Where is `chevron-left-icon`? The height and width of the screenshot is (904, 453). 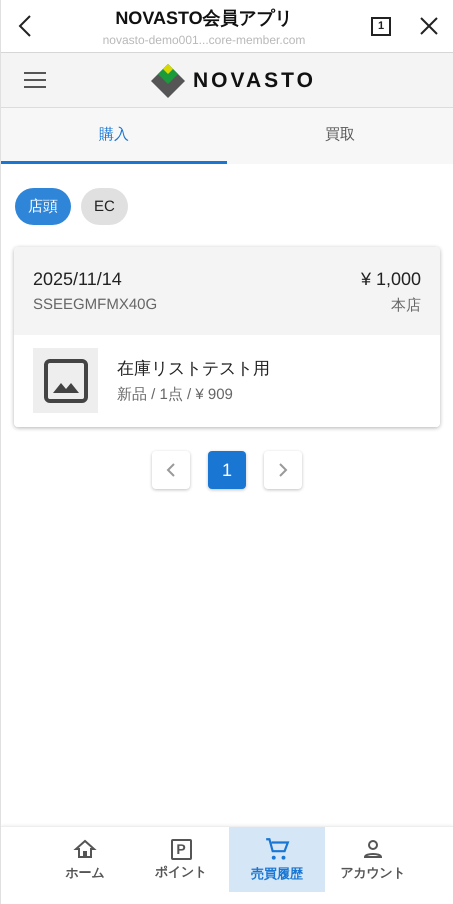
chevron-left-icon is located at coordinates (171, 470).